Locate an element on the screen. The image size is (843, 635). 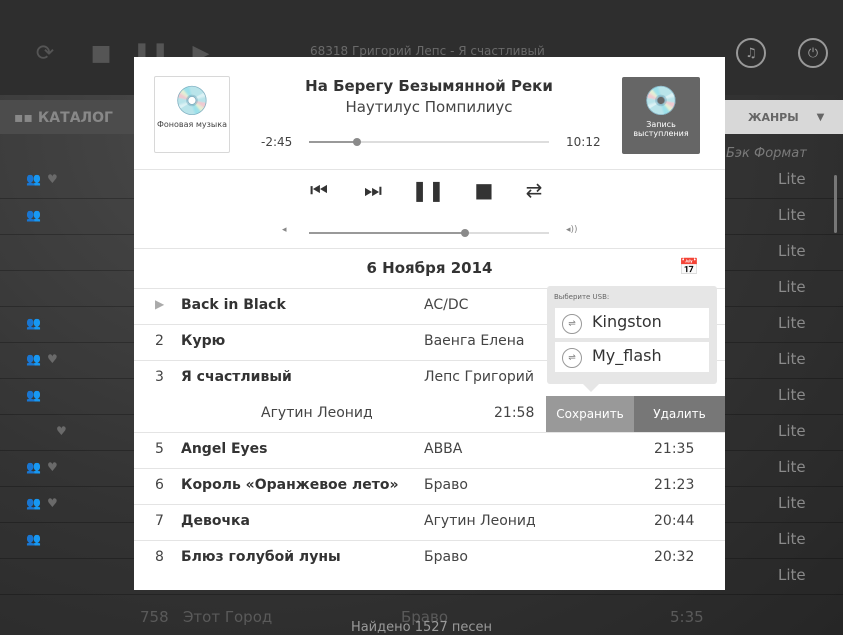
row-number: 2 is located at coordinates (159, 341).